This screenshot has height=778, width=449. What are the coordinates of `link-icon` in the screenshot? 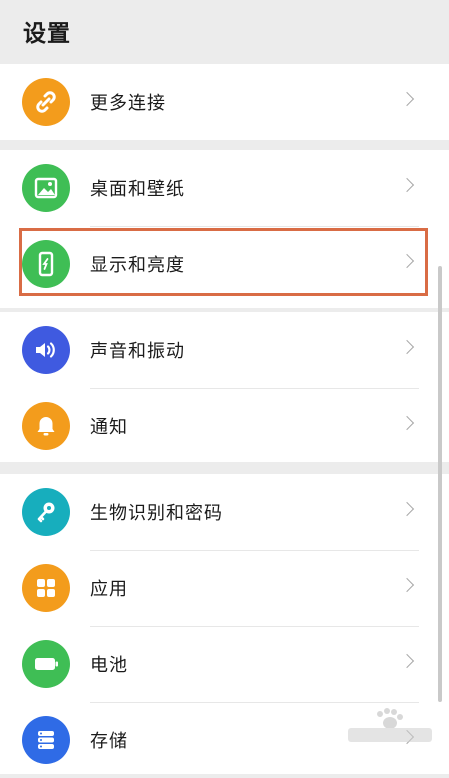 It's located at (46, 102).